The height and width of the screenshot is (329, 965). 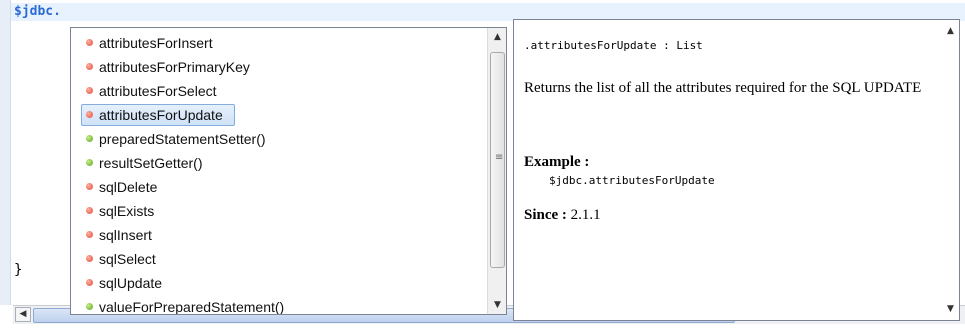 I want to click on proposal-label: resultSetGetter(), so click(x=151, y=163).